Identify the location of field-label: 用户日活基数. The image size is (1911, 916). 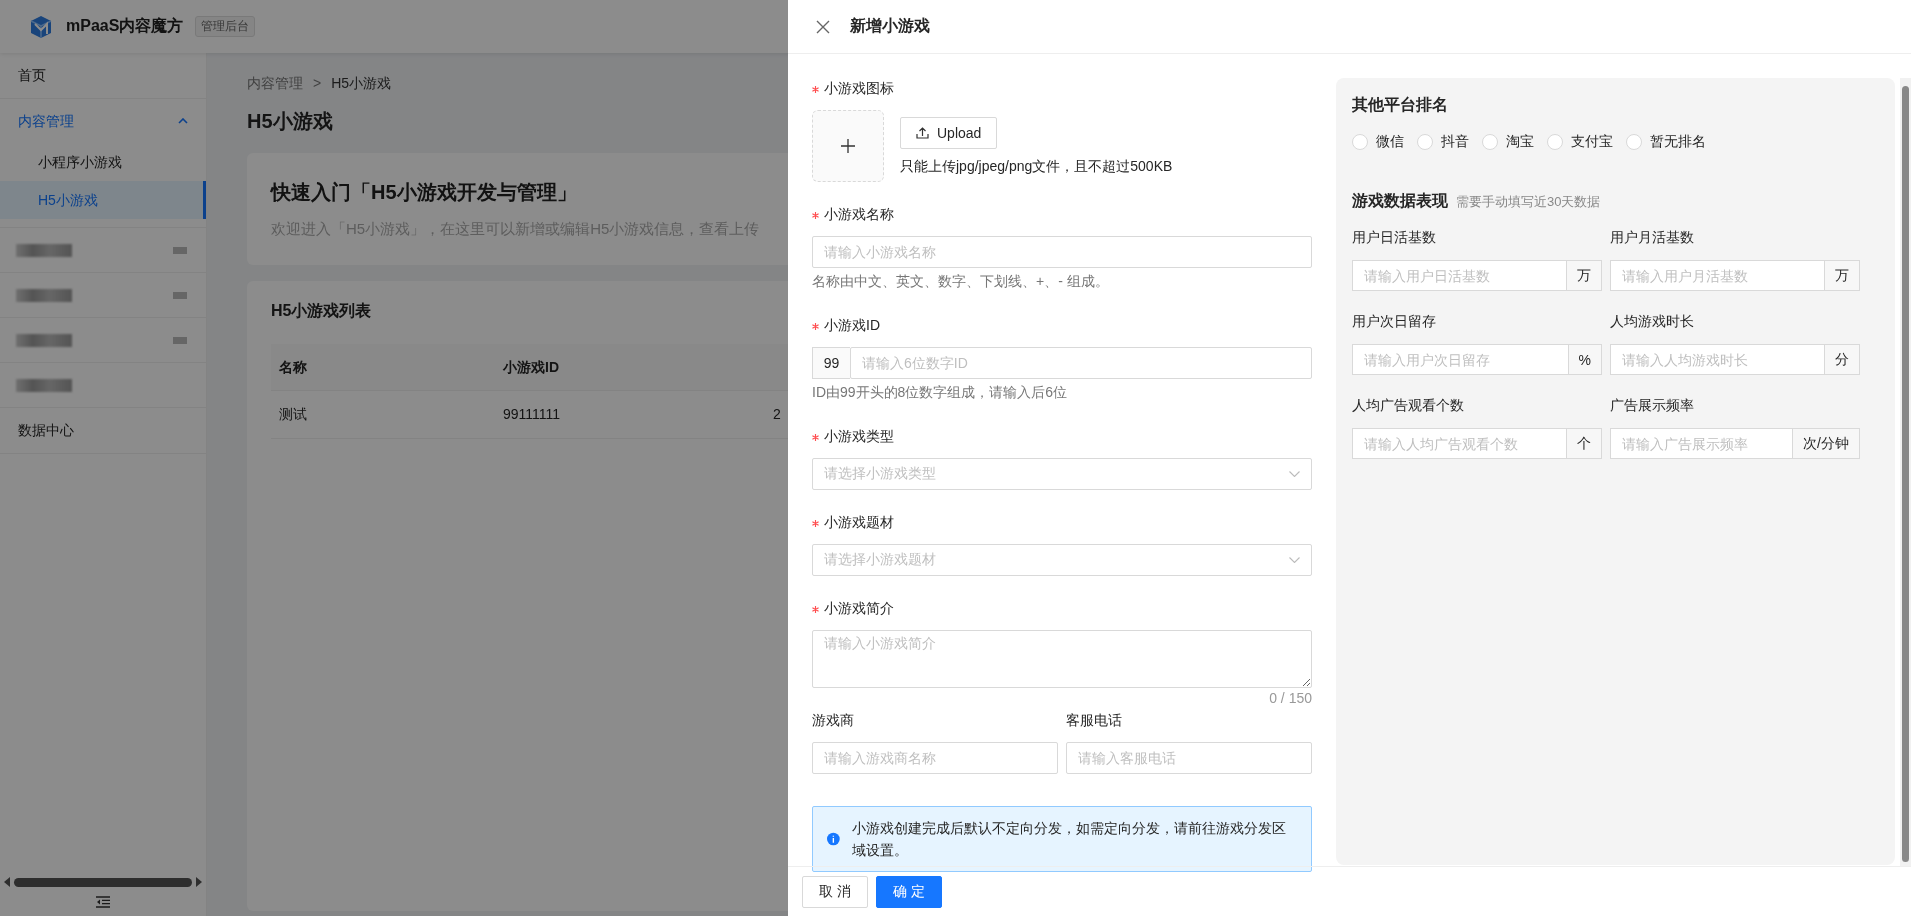
(1394, 238).